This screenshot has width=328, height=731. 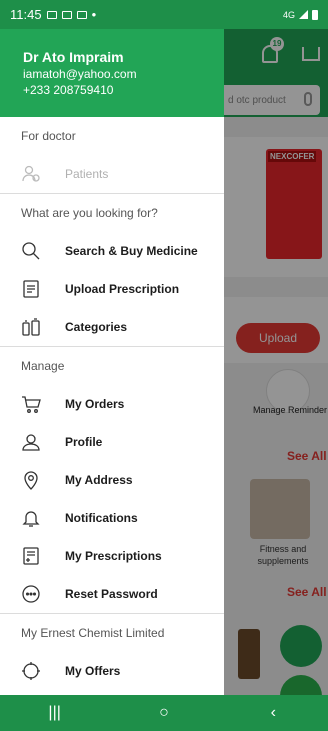 What do you see at coordinates (95, 404) in the screenshot?
I see `menu-label: My Orders` at bounding box center [95, 404].